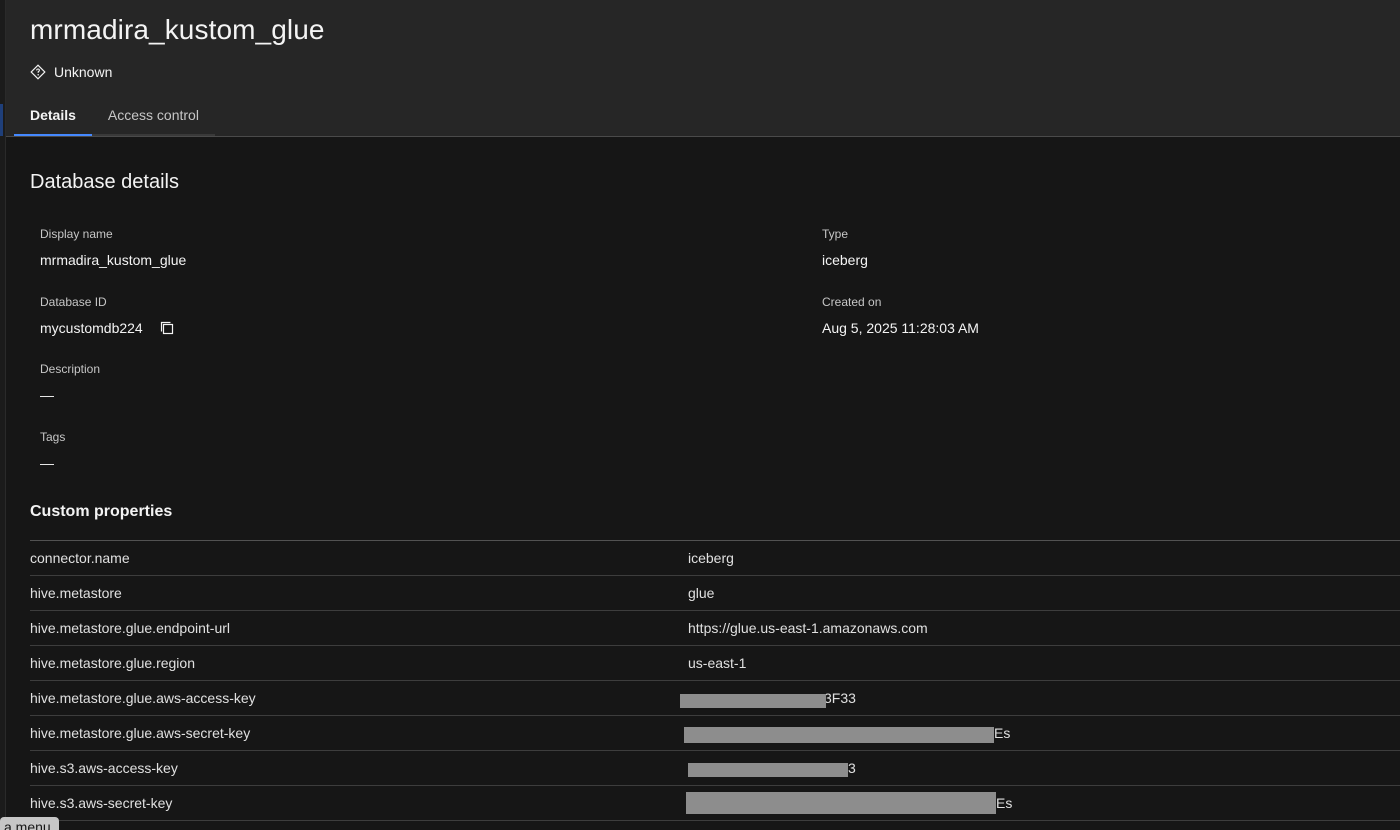 This screenshot has width=1400, height=830. What do you see at coordinates (852, 768) in the screenshot?
I see `property-value: 3` at bounding box center [852, 768].